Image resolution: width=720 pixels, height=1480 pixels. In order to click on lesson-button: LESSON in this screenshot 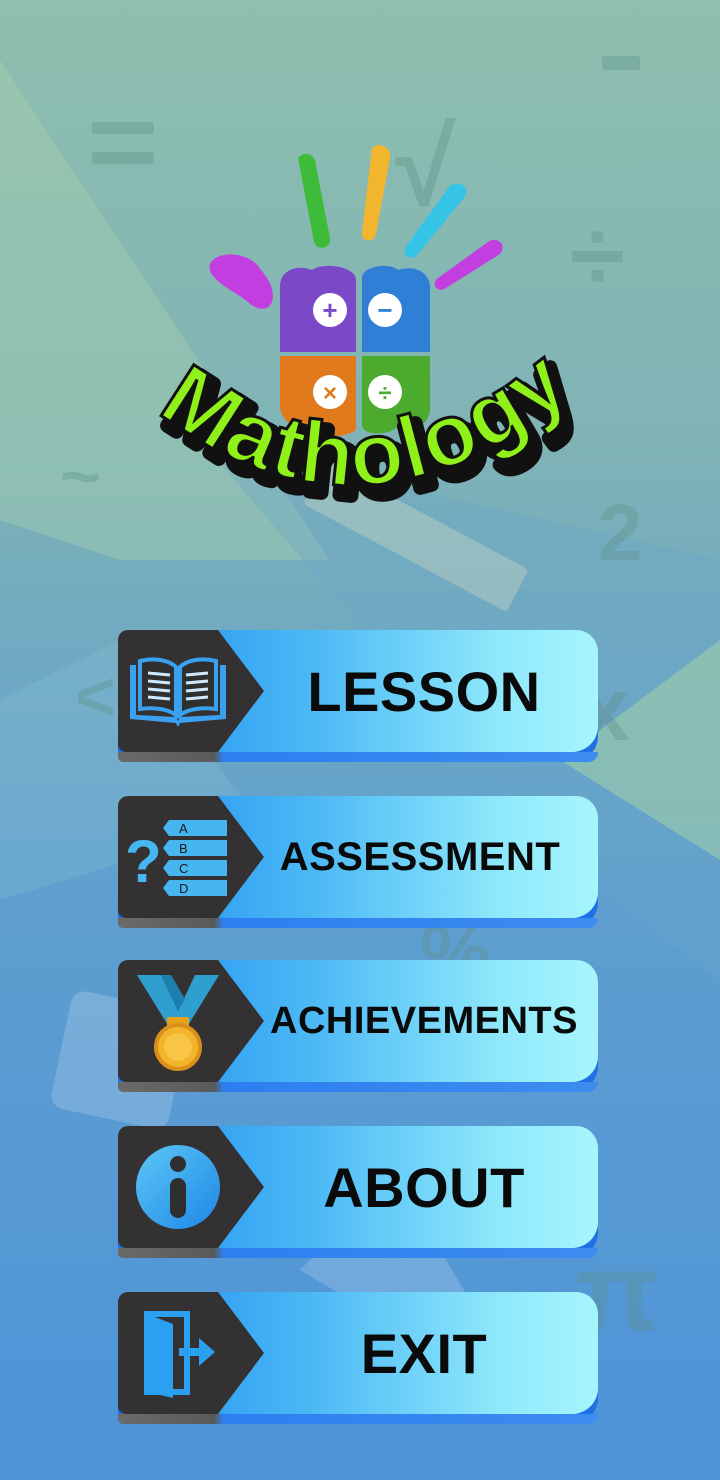, I will do `click(360, 697)`.